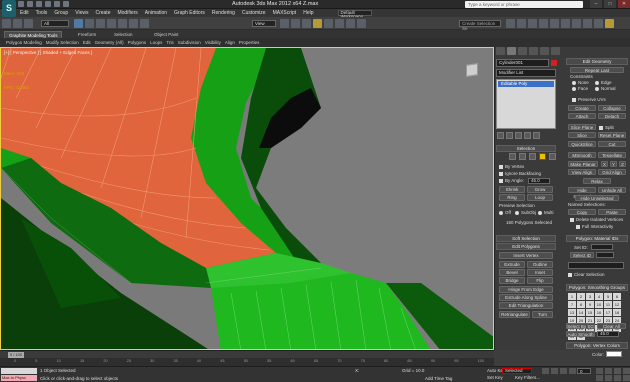 Image resolution: width=630 pixels, height=382 pixels. I want to click on render-setup-icon, so click(587, 23).